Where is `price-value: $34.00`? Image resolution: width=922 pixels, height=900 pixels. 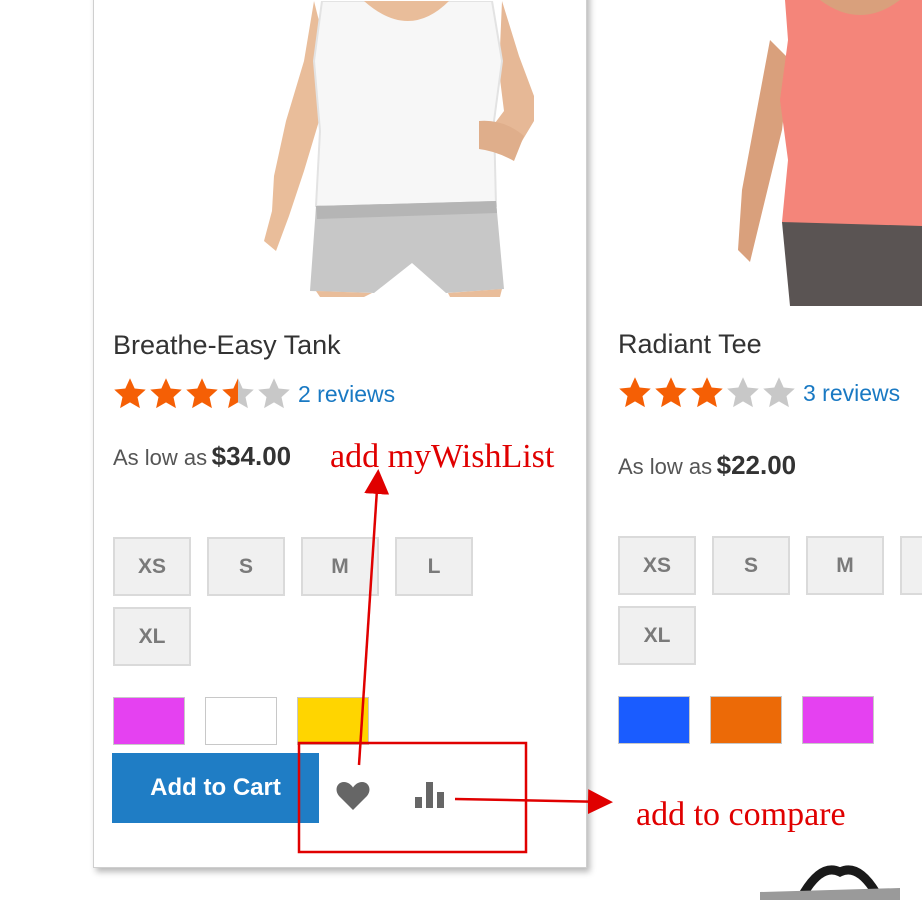 price-value: $34.00 is located at coordinates (251, 456).